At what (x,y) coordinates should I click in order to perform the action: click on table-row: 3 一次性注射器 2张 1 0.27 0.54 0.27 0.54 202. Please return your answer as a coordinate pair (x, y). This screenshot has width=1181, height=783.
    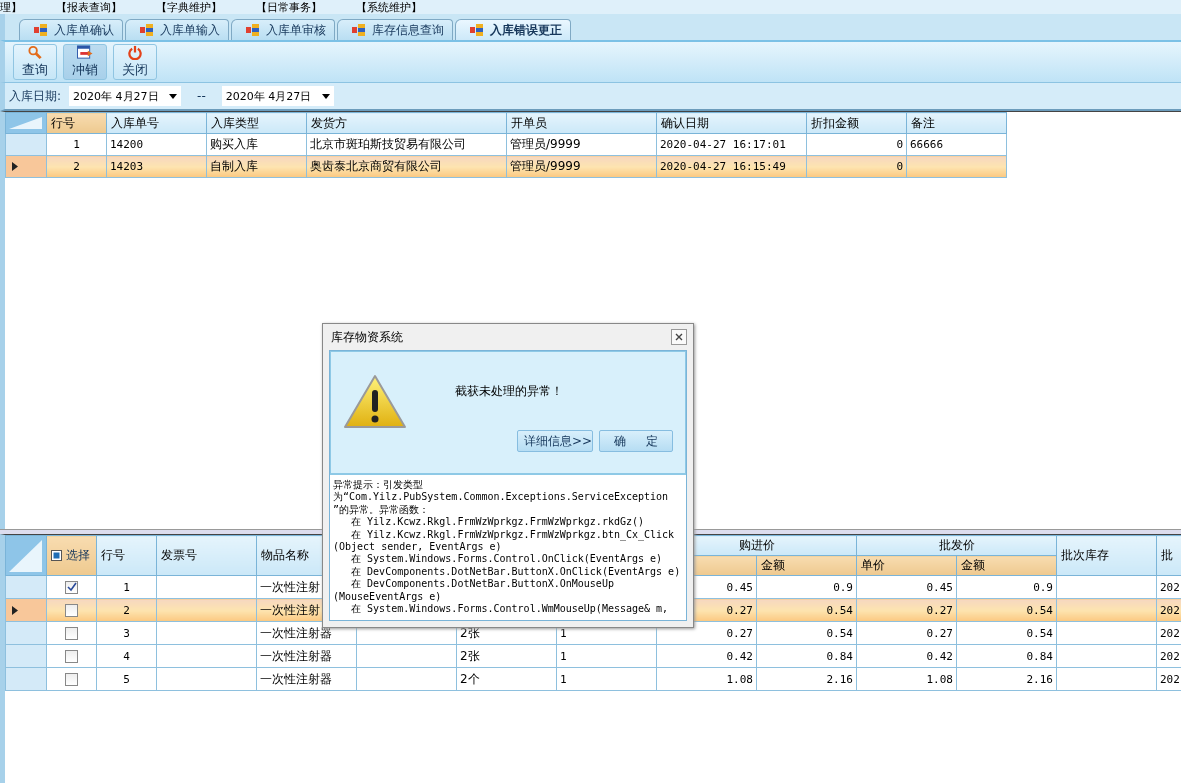
    Looking at the image, I should click on (593, 633).